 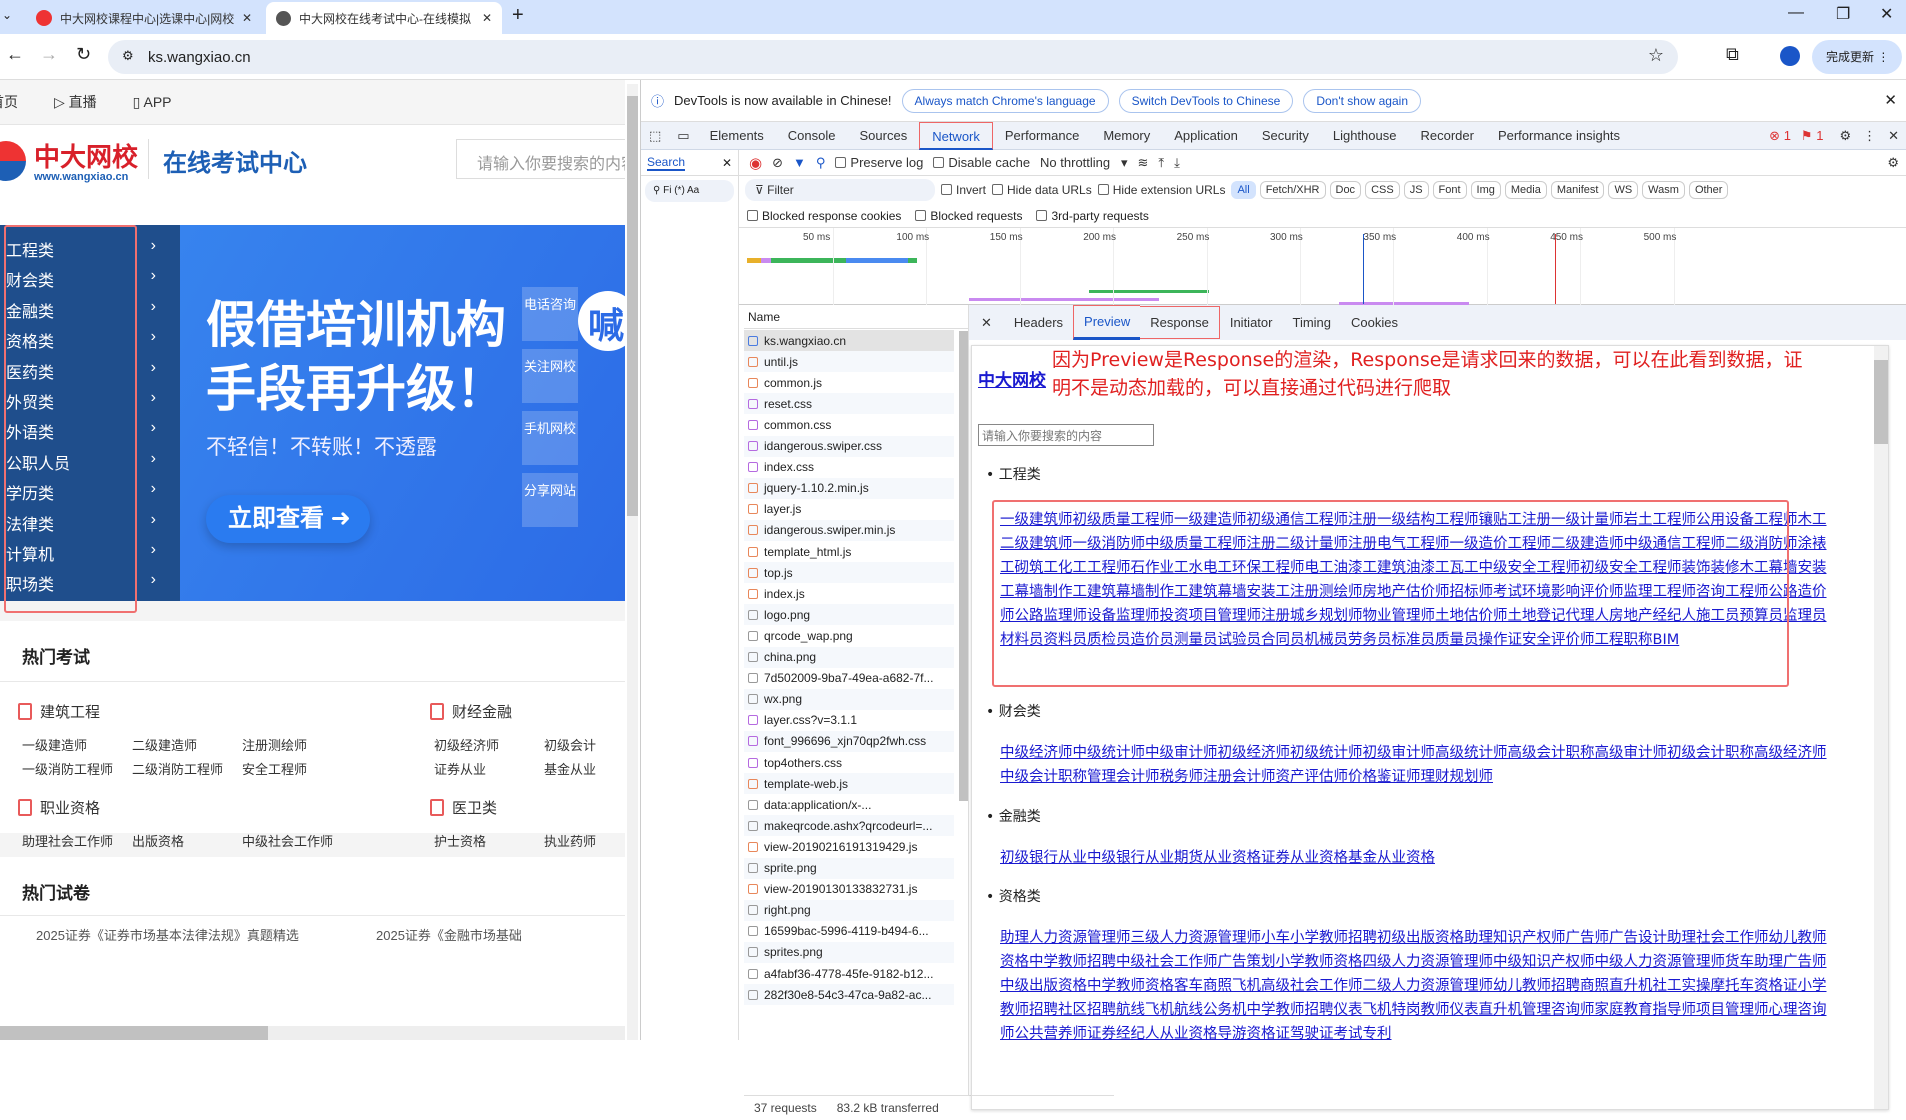 What do you see at coordinates (1066, 435) in the screenshot?
I see `preview-search-input: 请输入你要搜索的内容` at bounding box center [1066, 435].